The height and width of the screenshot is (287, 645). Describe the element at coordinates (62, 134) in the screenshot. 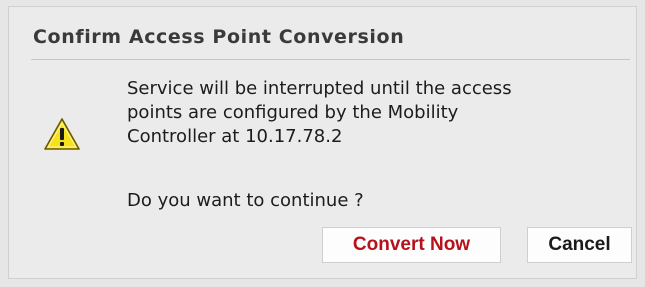

I see `warning-icon` at that location.